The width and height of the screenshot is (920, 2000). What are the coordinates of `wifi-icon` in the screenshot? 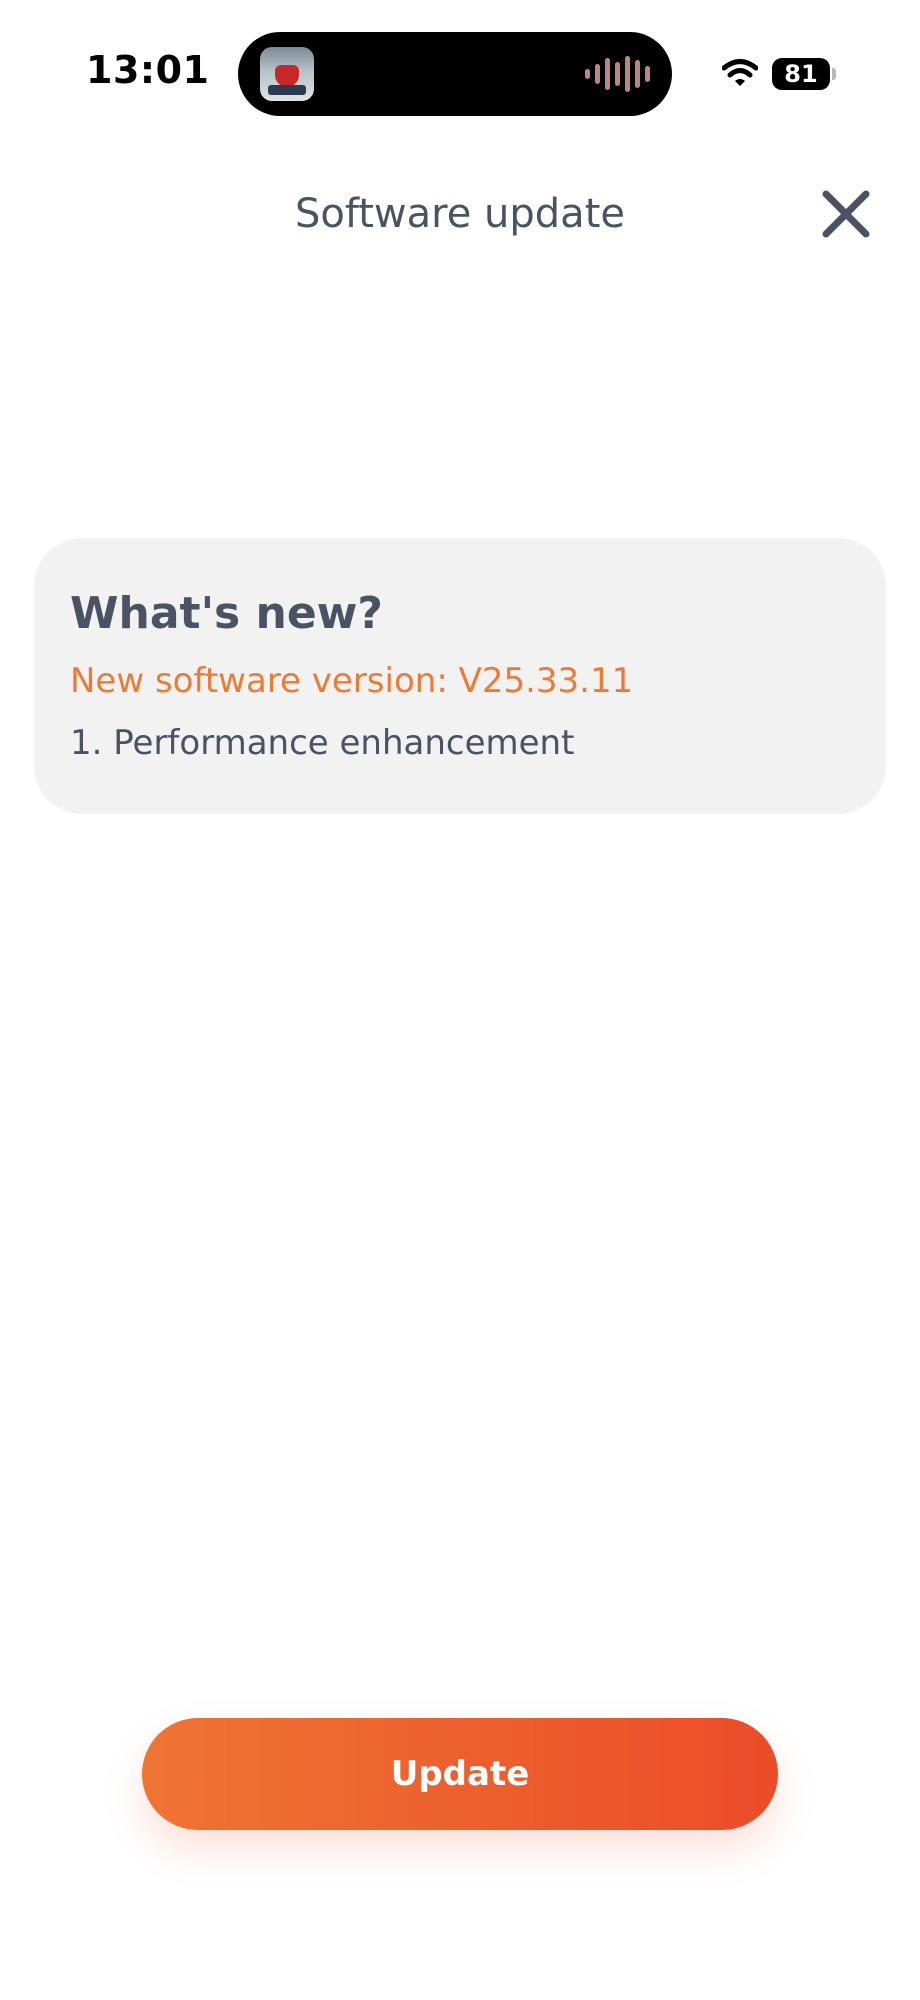 It's located at (740, 72).